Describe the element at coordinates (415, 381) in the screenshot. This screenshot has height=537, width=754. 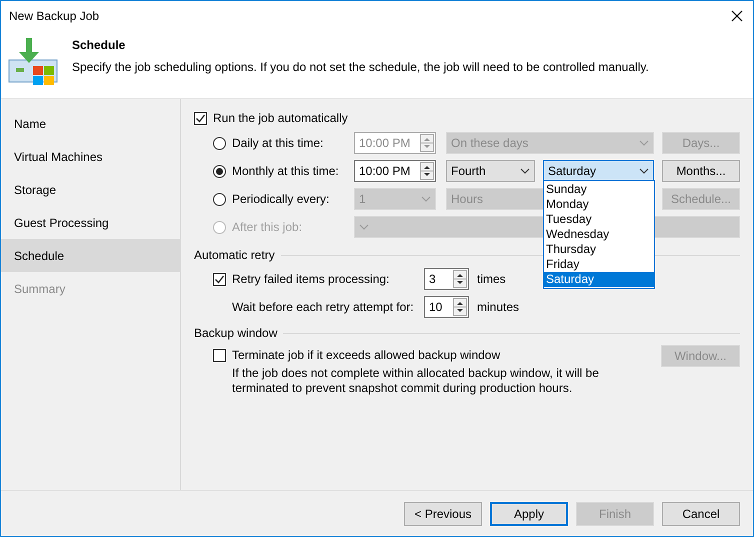
I see `description-text: If the job does not complete within allocated backup window, it will be terminated to prevent snapshot commit during production hours.` at that location.